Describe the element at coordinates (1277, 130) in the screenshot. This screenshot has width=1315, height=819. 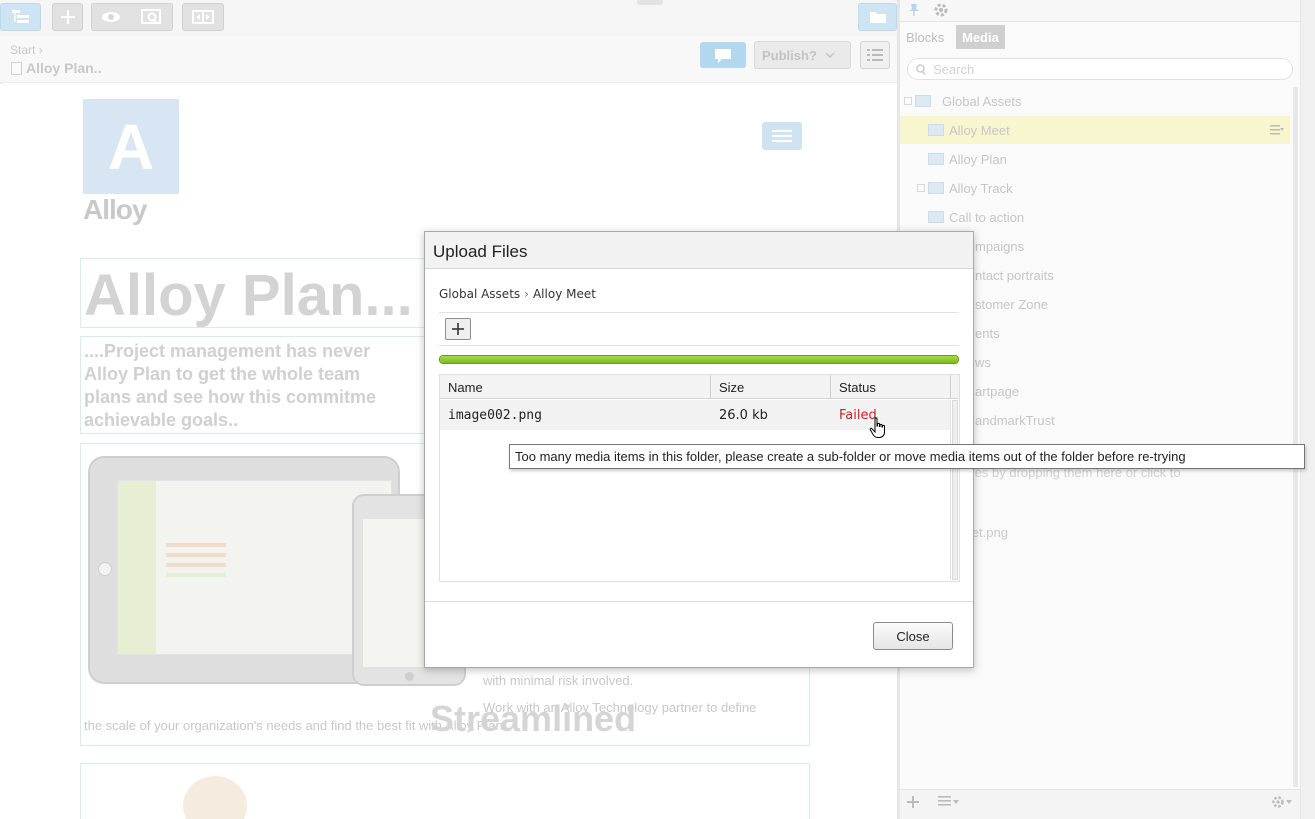
I see `context-menu-icon` at that location.